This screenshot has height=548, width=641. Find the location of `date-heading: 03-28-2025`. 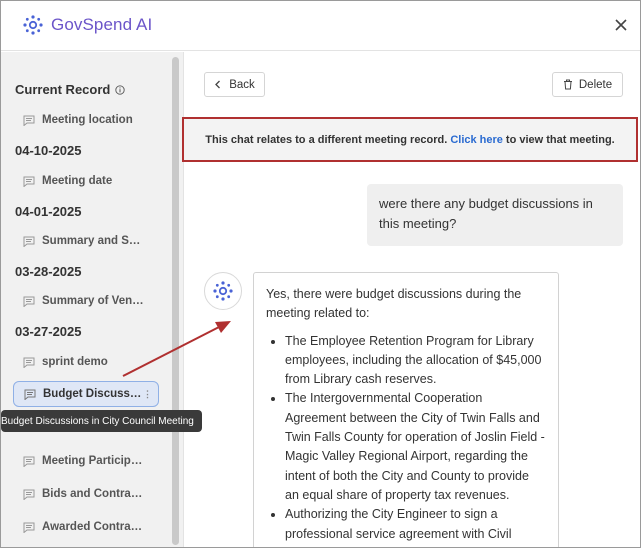

date-heading: 03-28-2025 is located at coordinates (48, 271).